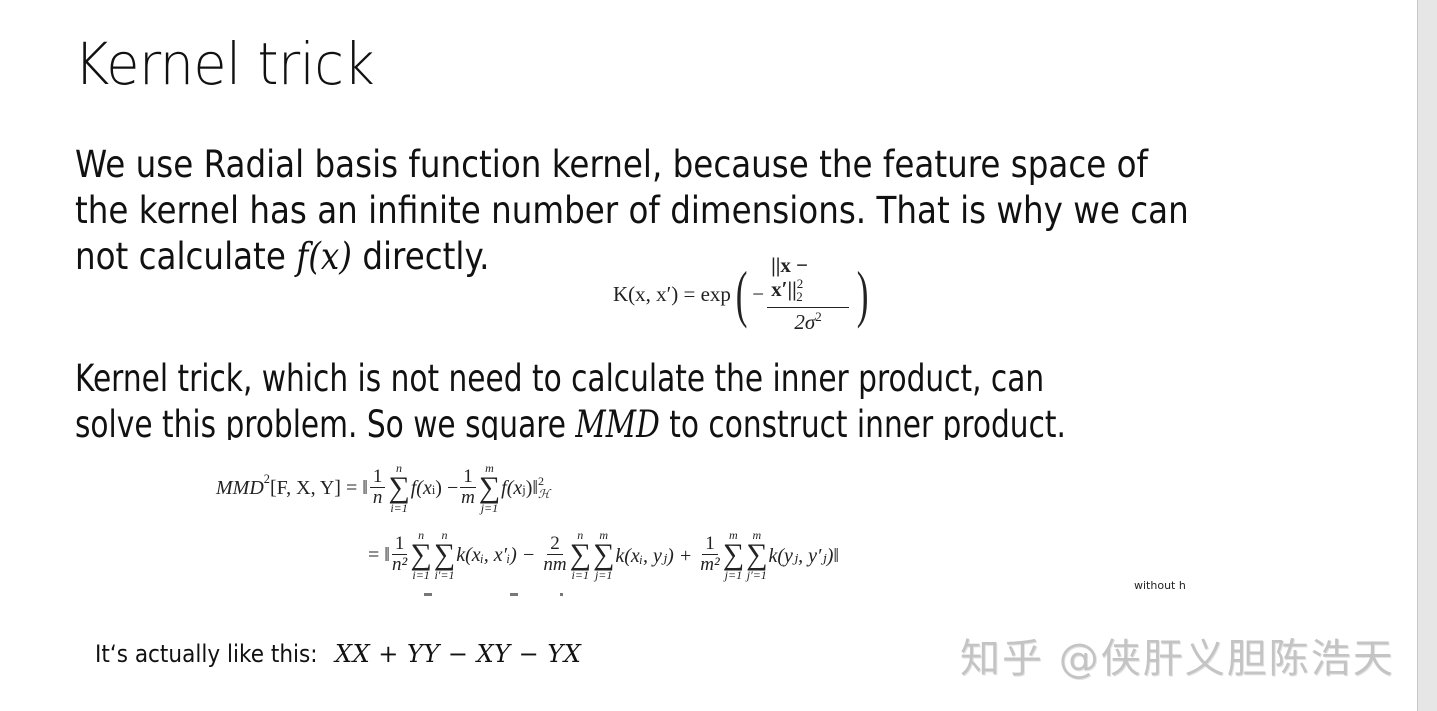 This screenshot has width=1437, height=711. Describe the element at coordinates (555, 545) in the screenshot. I see `fraction-numerator: 2` at that location.